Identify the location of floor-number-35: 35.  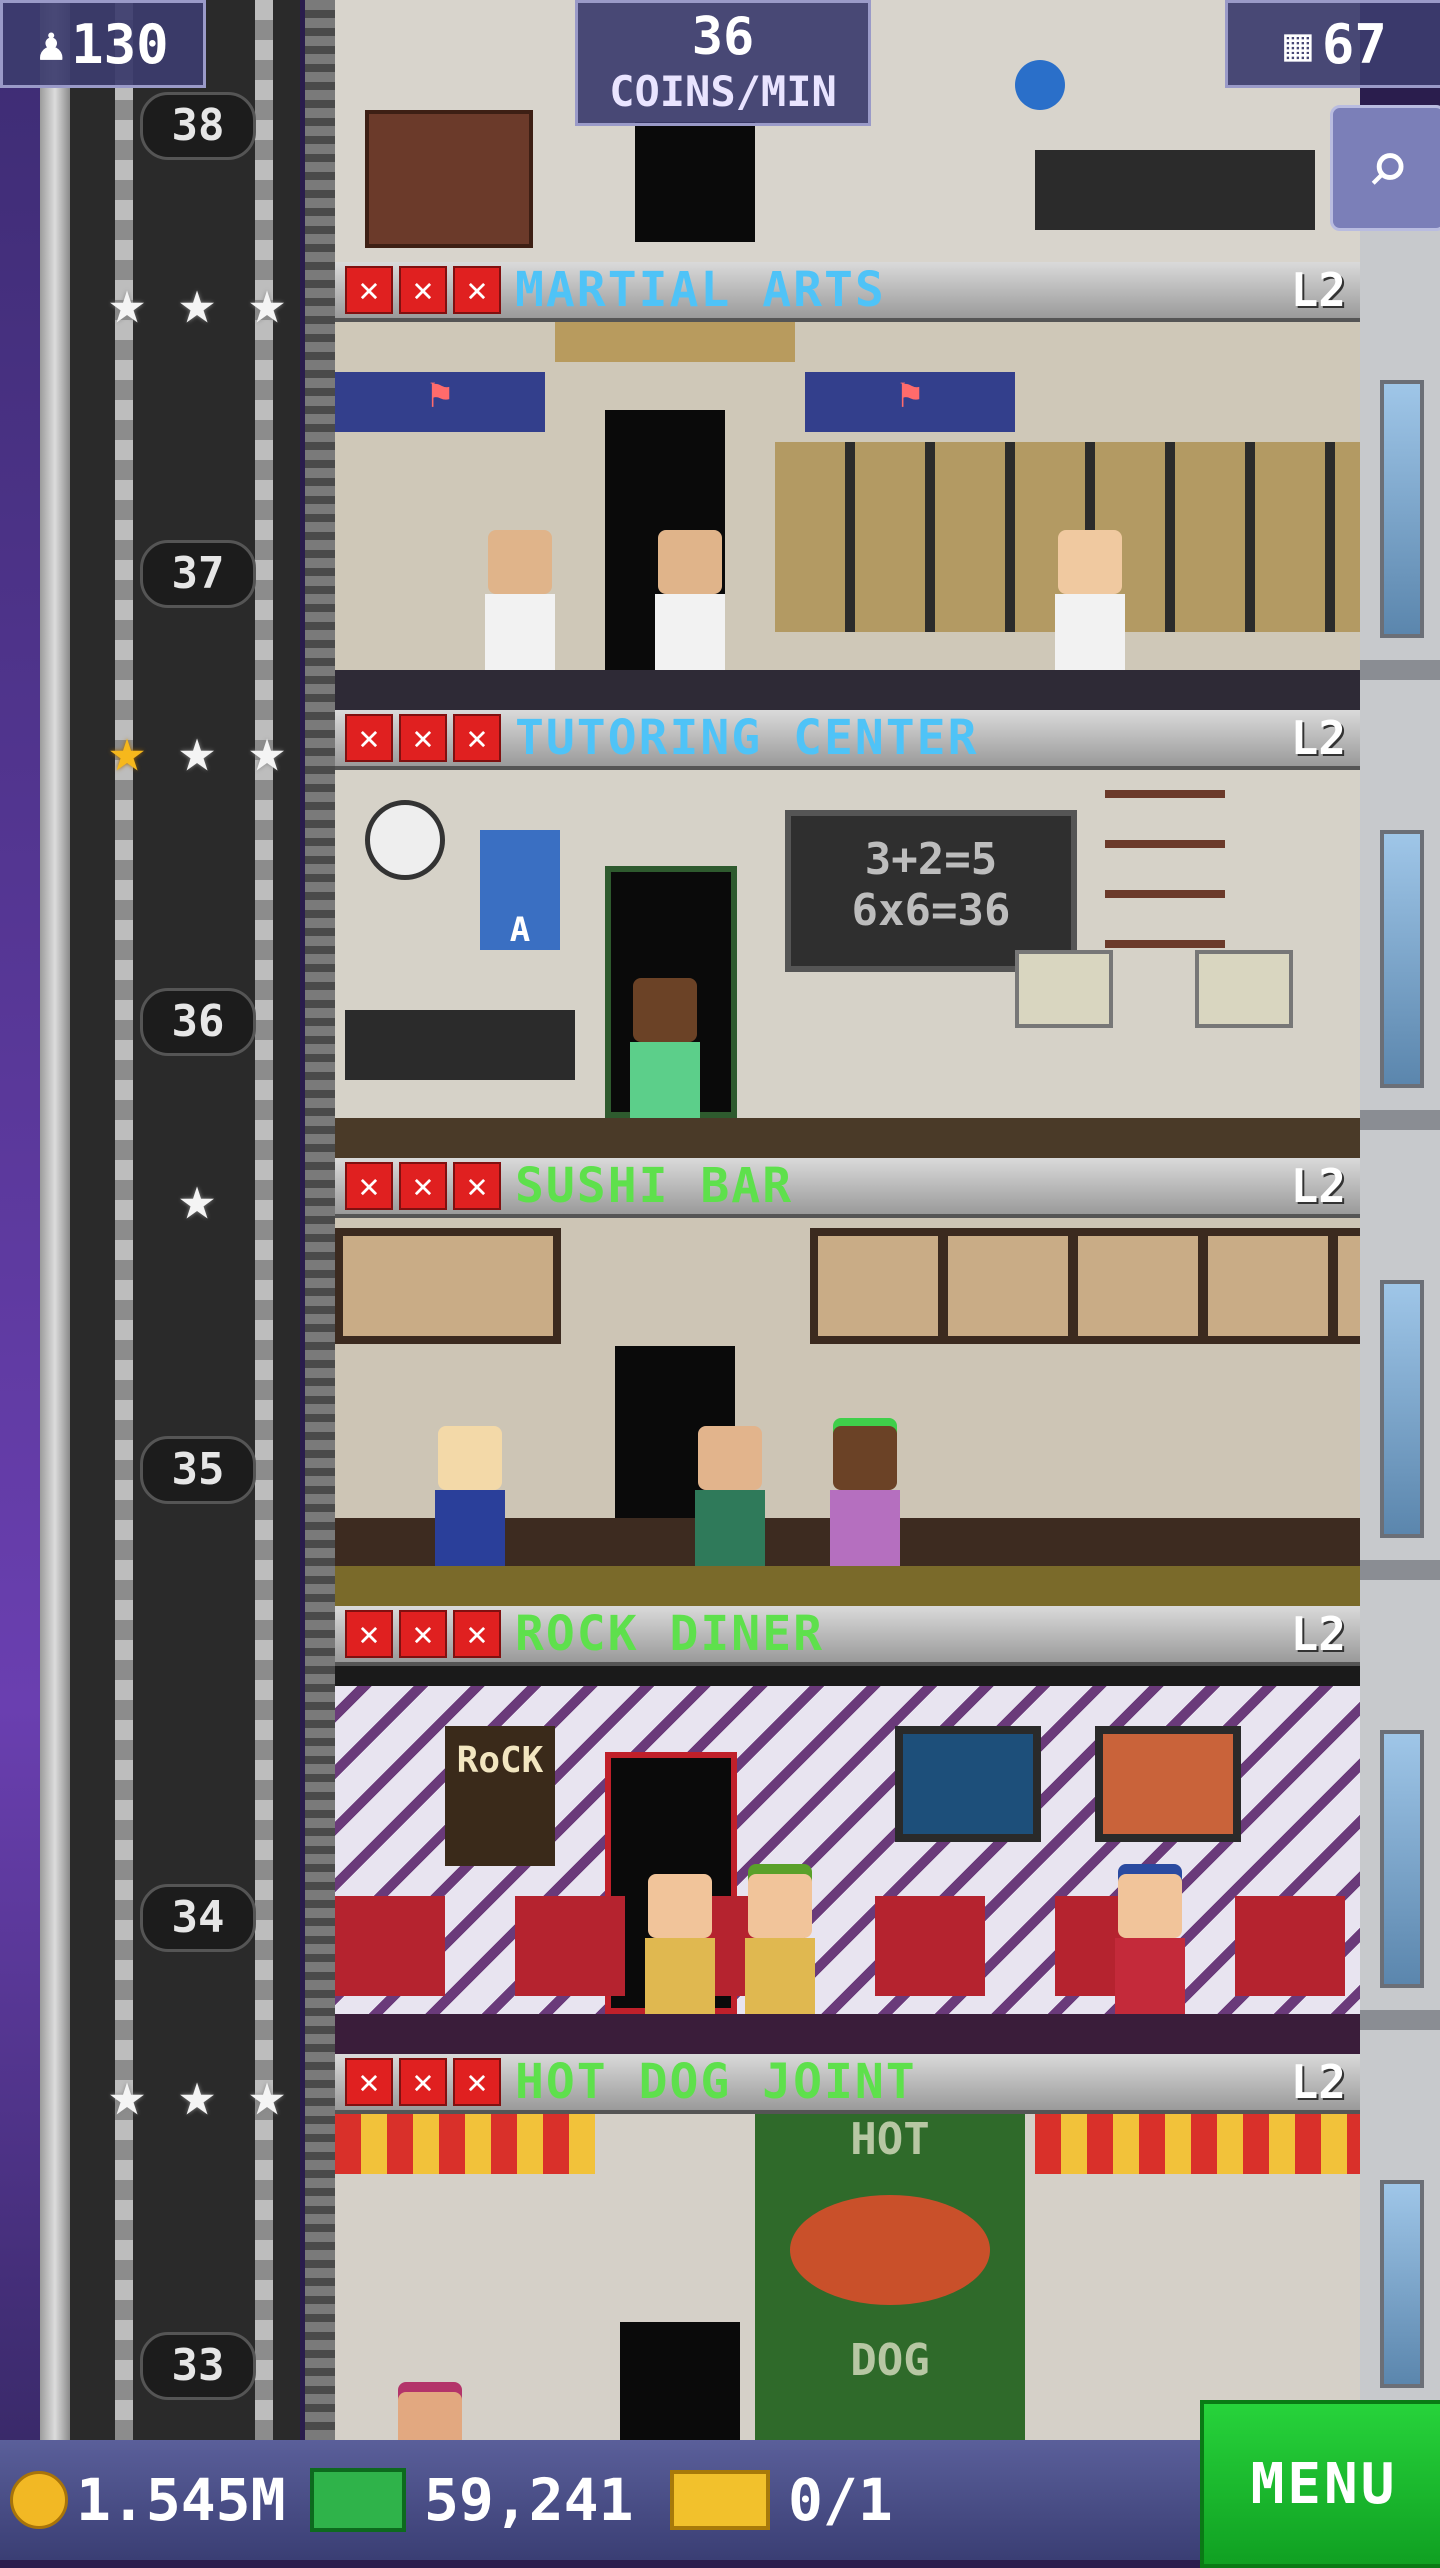
(198, 1470).